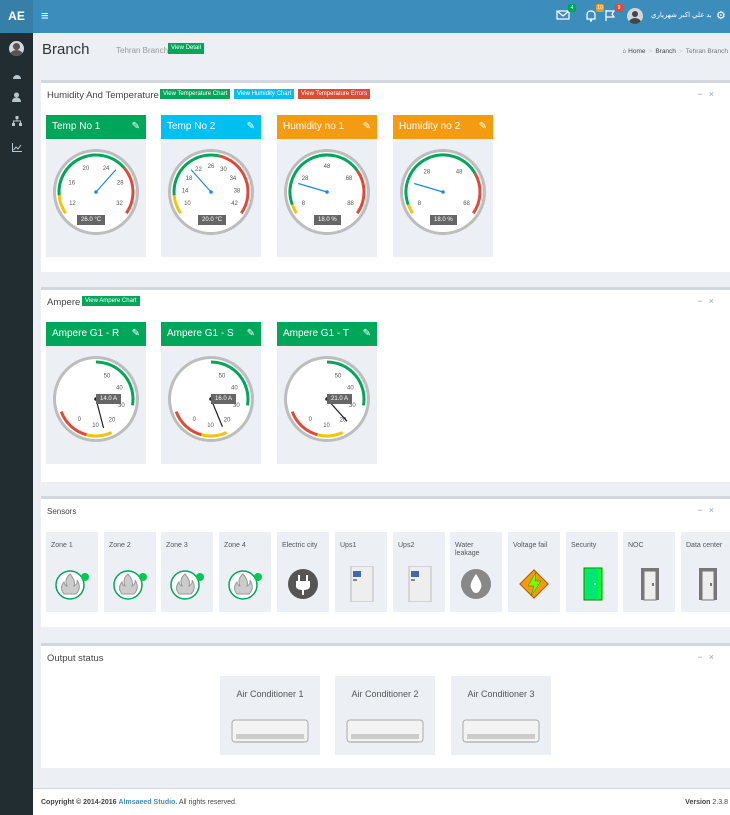  I want to click on view-detail-button: View Detail, so click(186, 48).